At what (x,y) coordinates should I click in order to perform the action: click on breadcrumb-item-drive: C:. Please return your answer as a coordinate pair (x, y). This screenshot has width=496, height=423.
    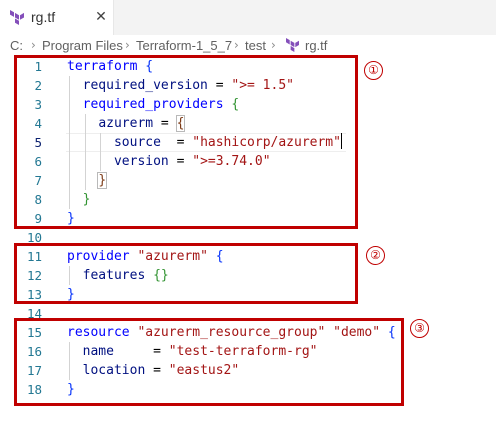
    Looking at the image, I should click on (16, 45).